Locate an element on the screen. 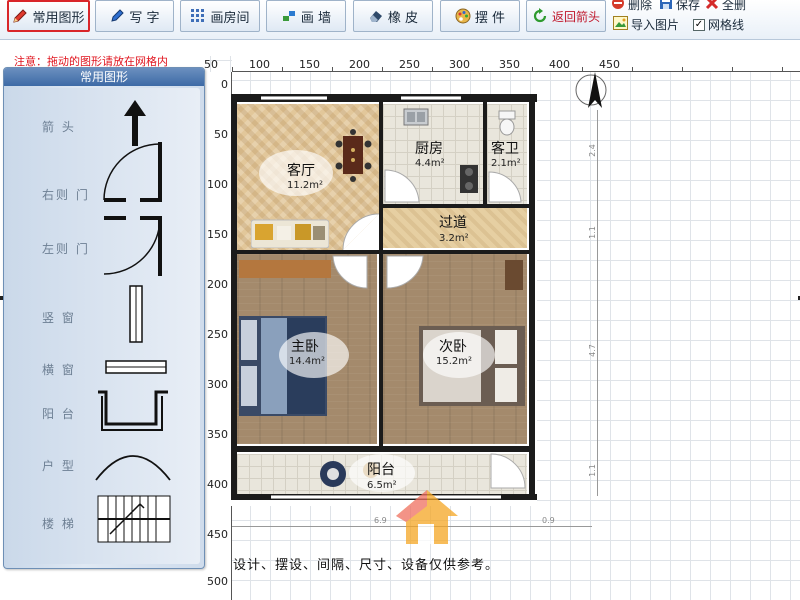  room-name-guest-bath: 客卫 is located at coordinates (505, 149).